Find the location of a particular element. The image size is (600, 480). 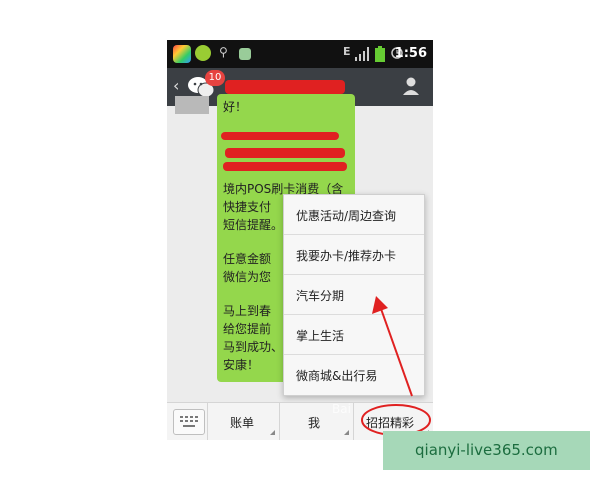

clock: 1:56 is located at coordinates (410, 53).